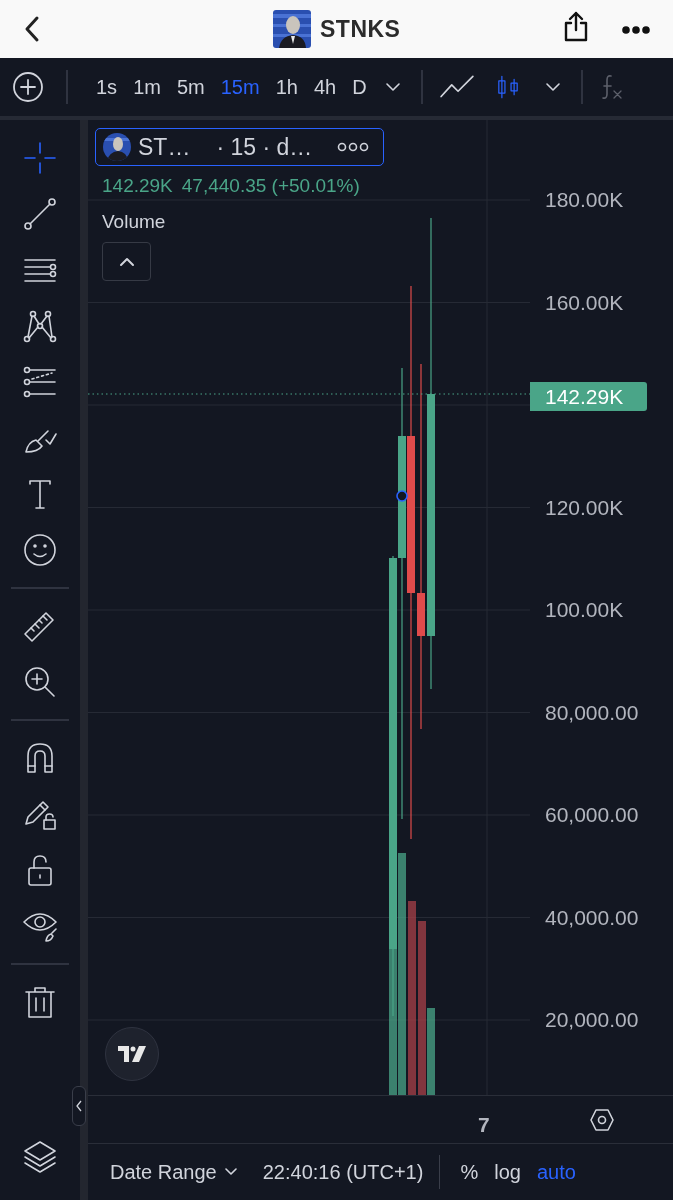 This screenshot has width=673, height=1200. I want to click on date-range-dropdown: Date Range, so click(173, 1172).